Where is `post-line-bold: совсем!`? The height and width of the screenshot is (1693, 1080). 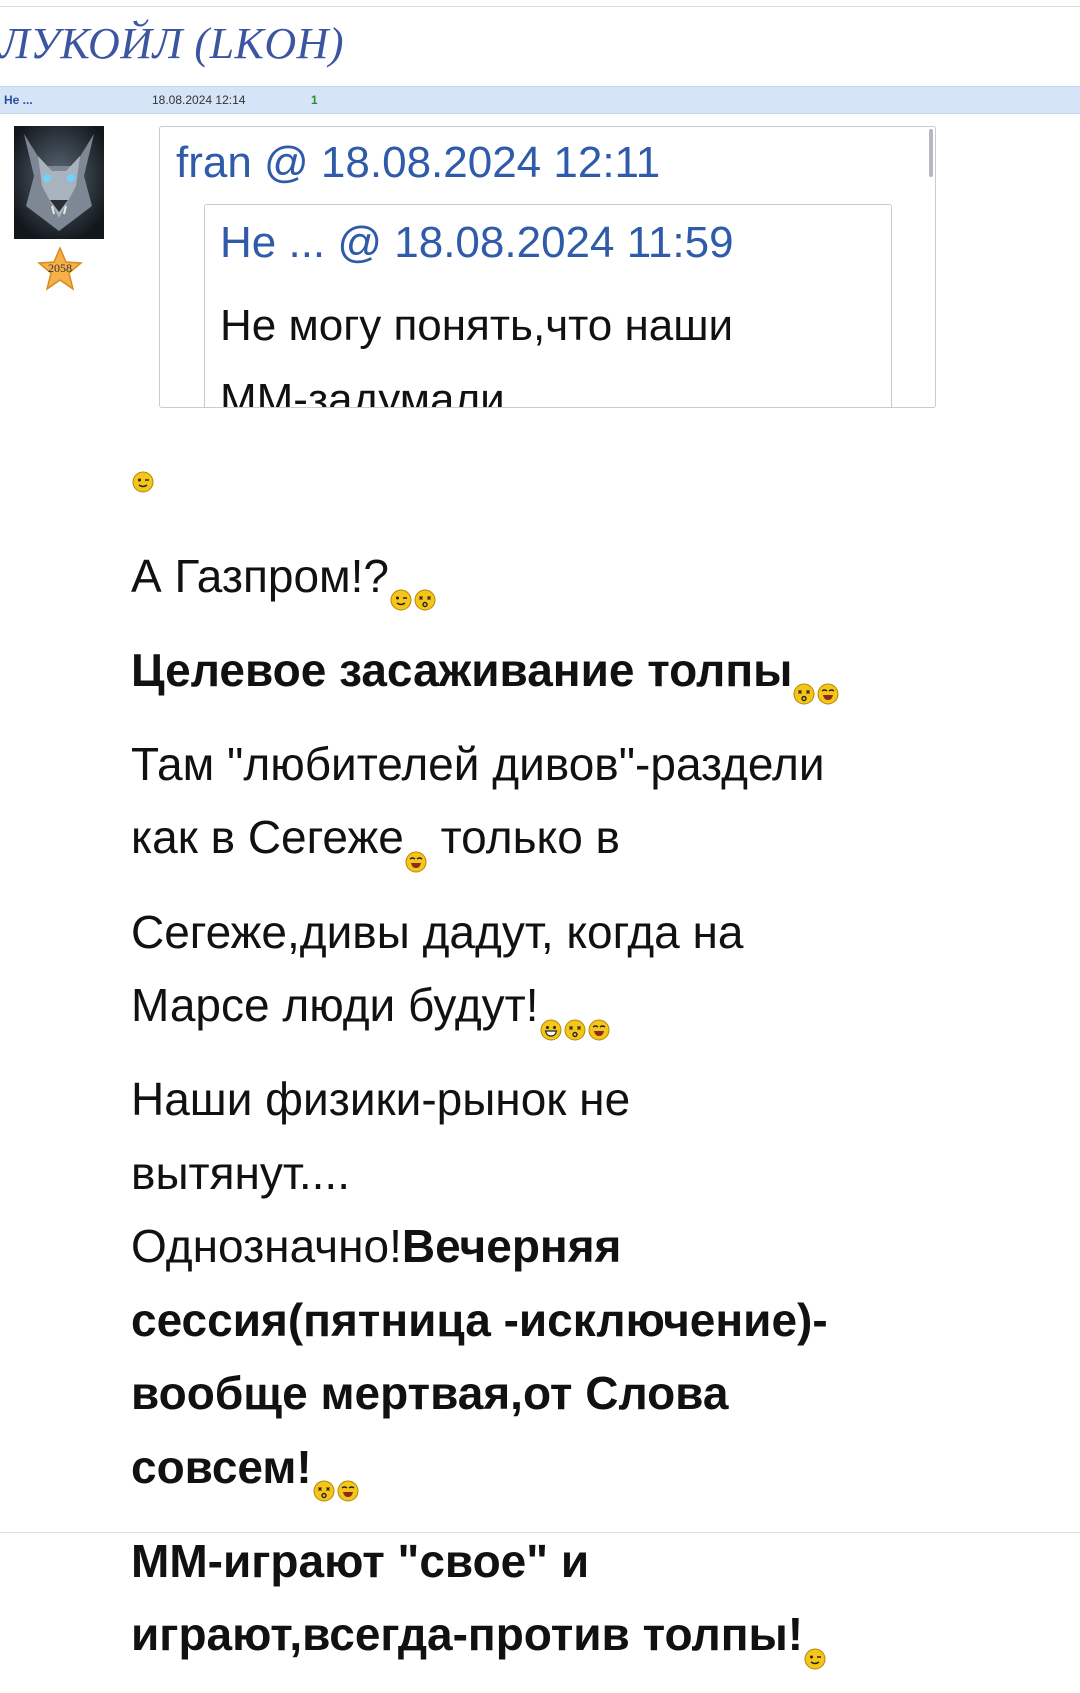
post-line-bold: совсем! is located at coordinates (221, 1466).